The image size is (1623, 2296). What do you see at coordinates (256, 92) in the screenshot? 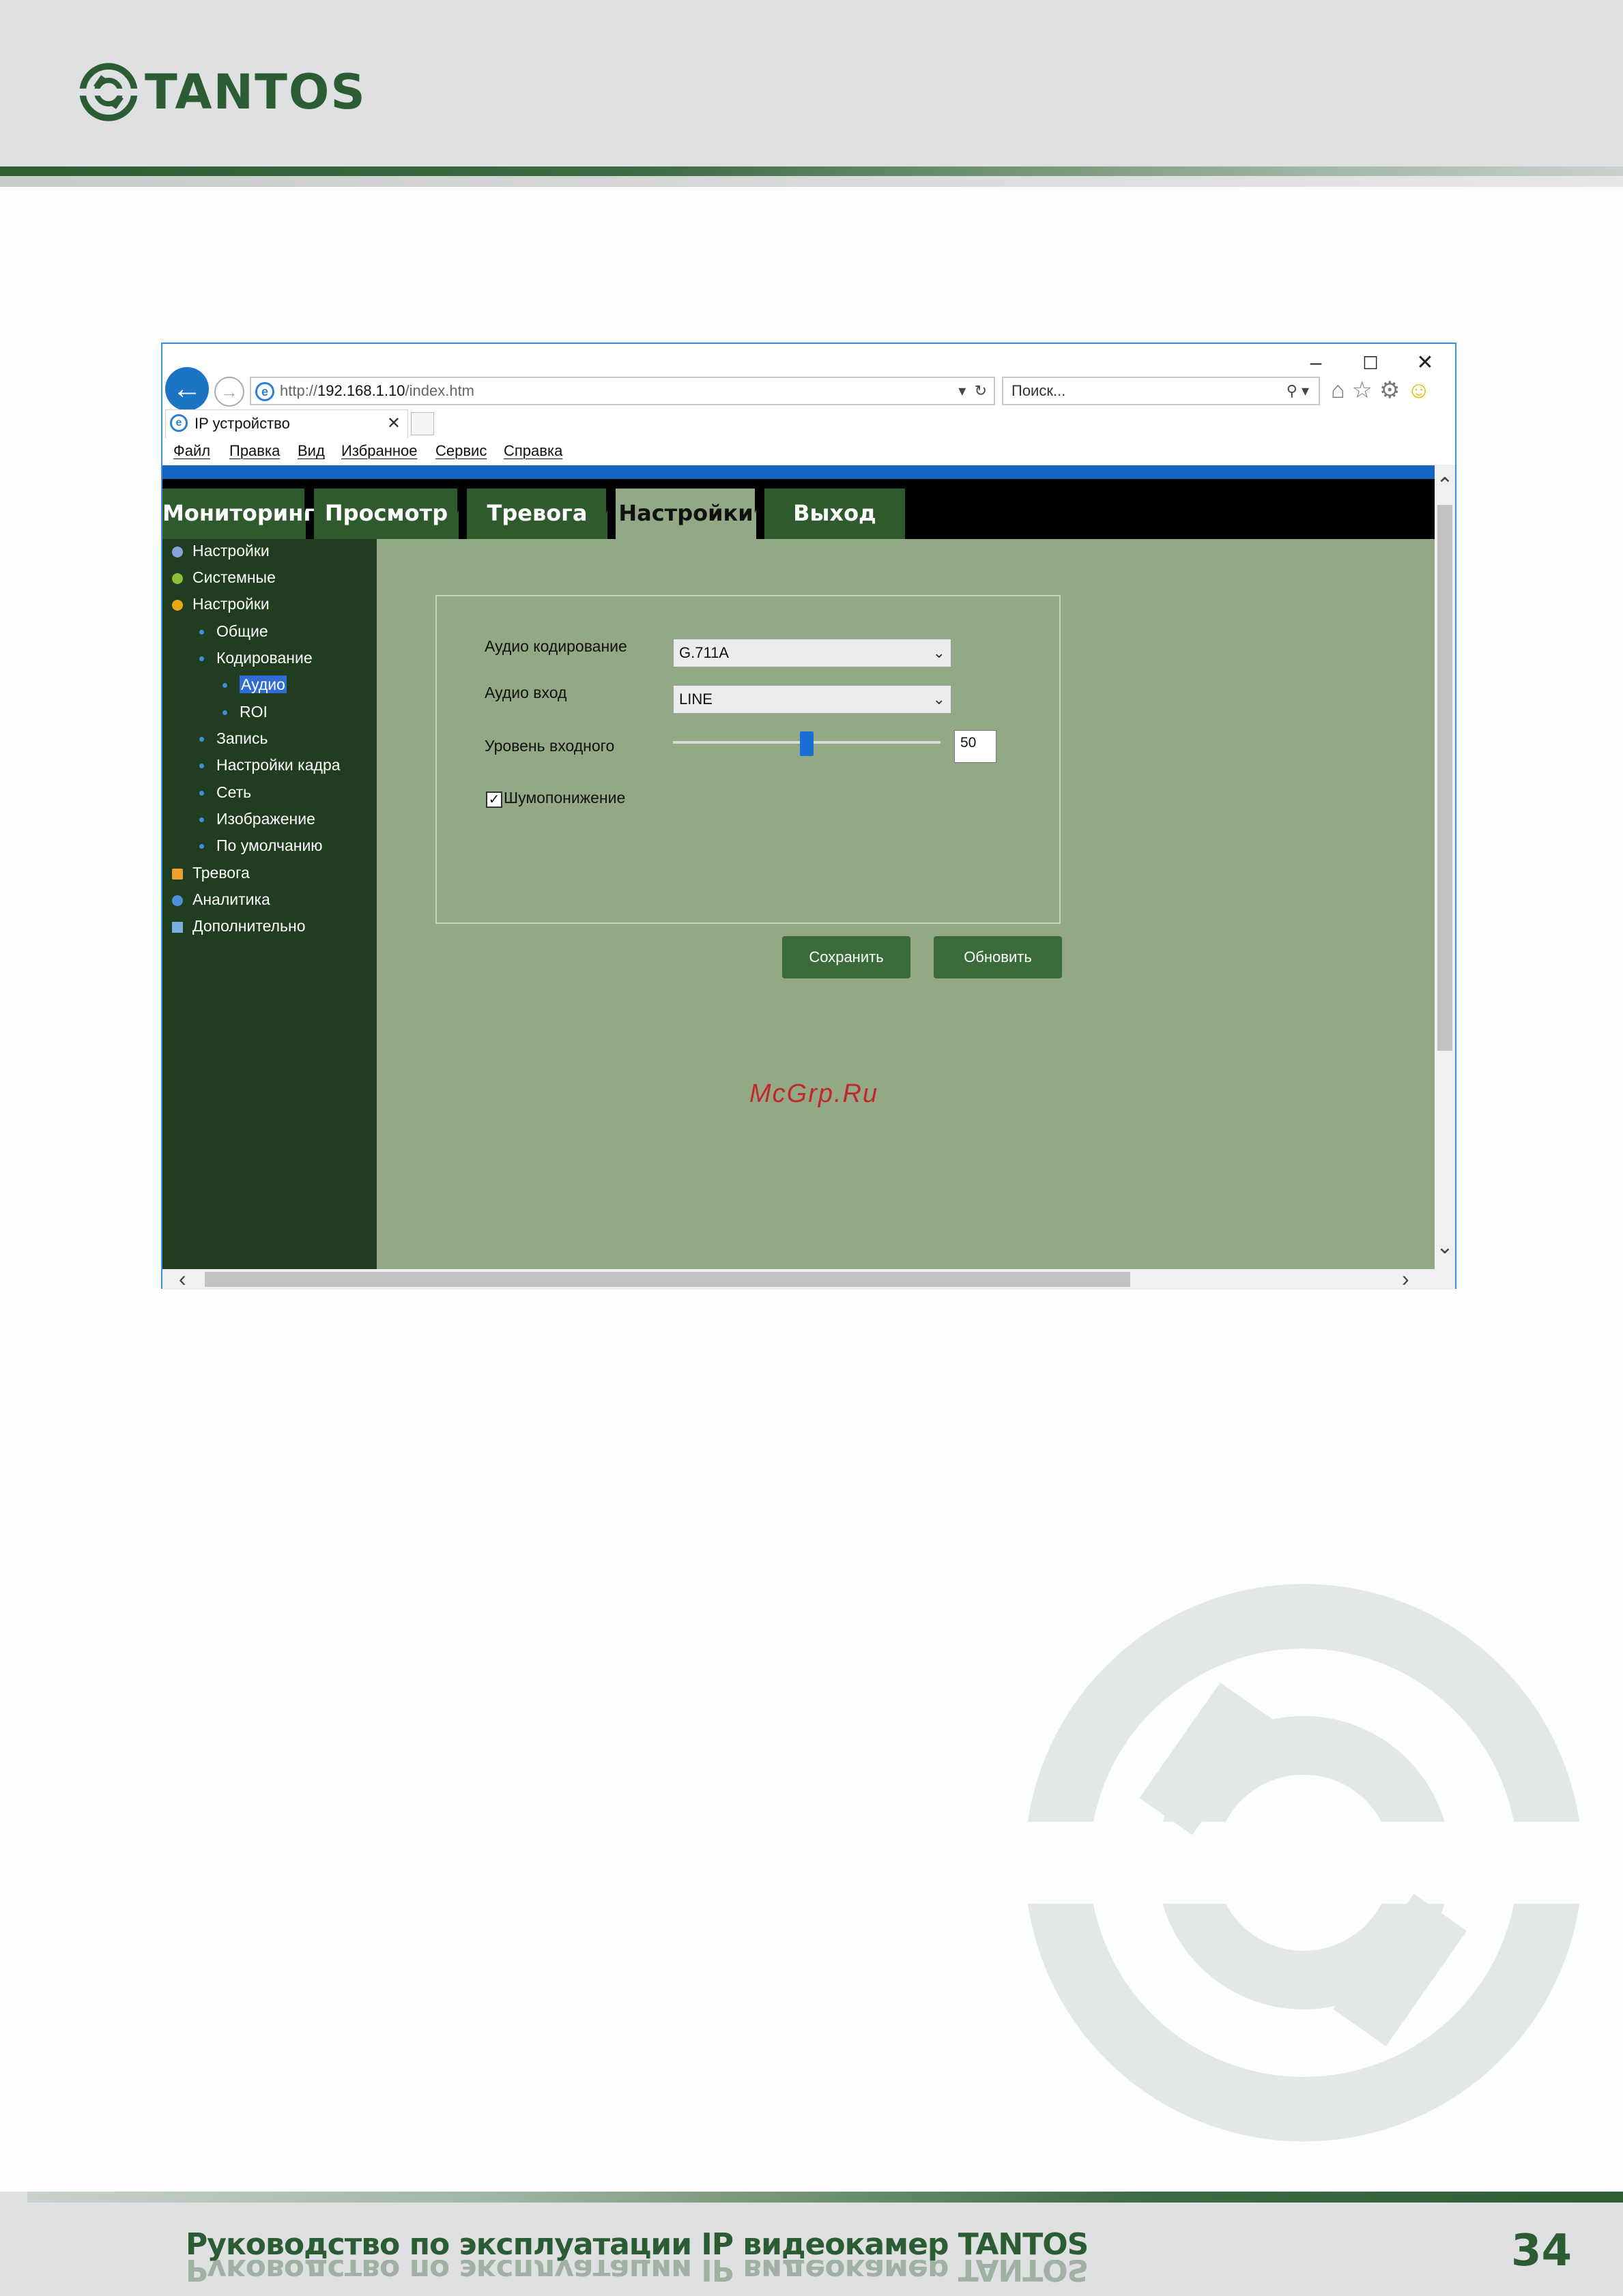
I see `brand-name: TANTOS` at bounding box center [256, 92].